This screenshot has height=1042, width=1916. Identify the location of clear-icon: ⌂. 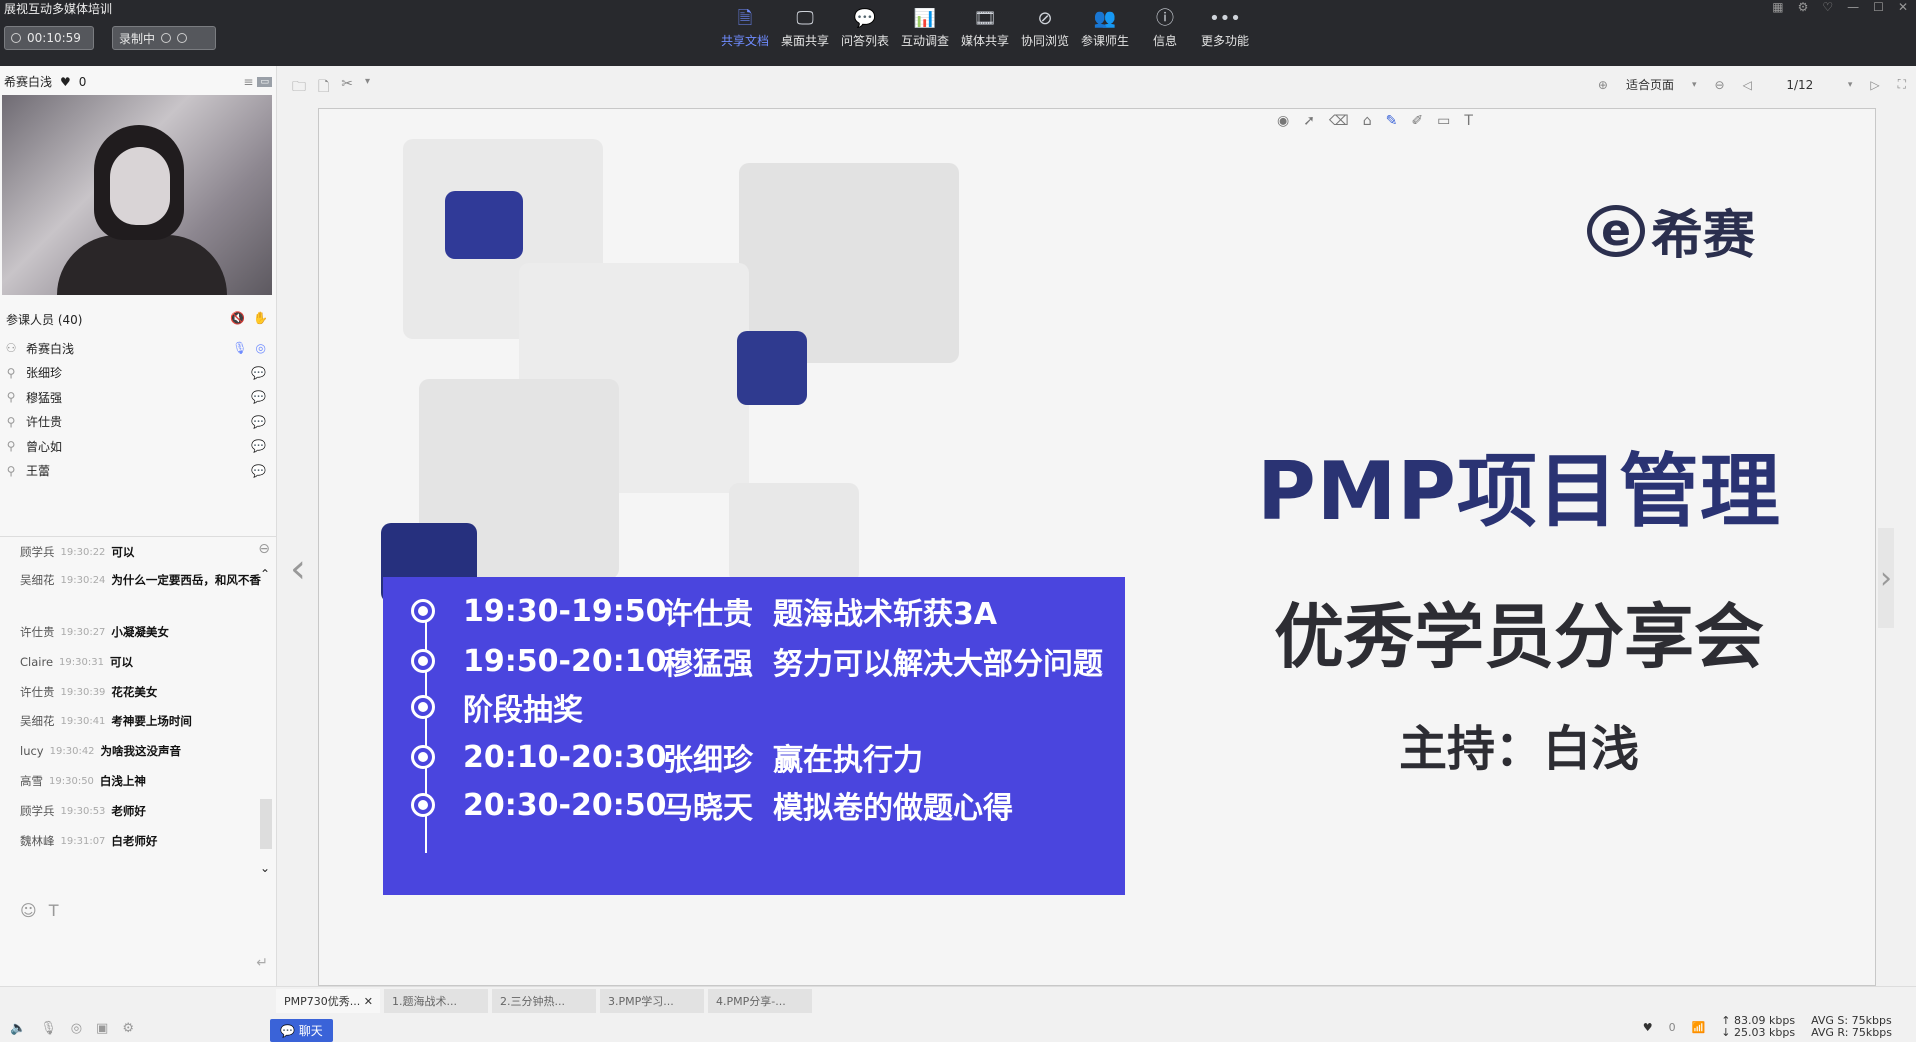
(1367, 123).